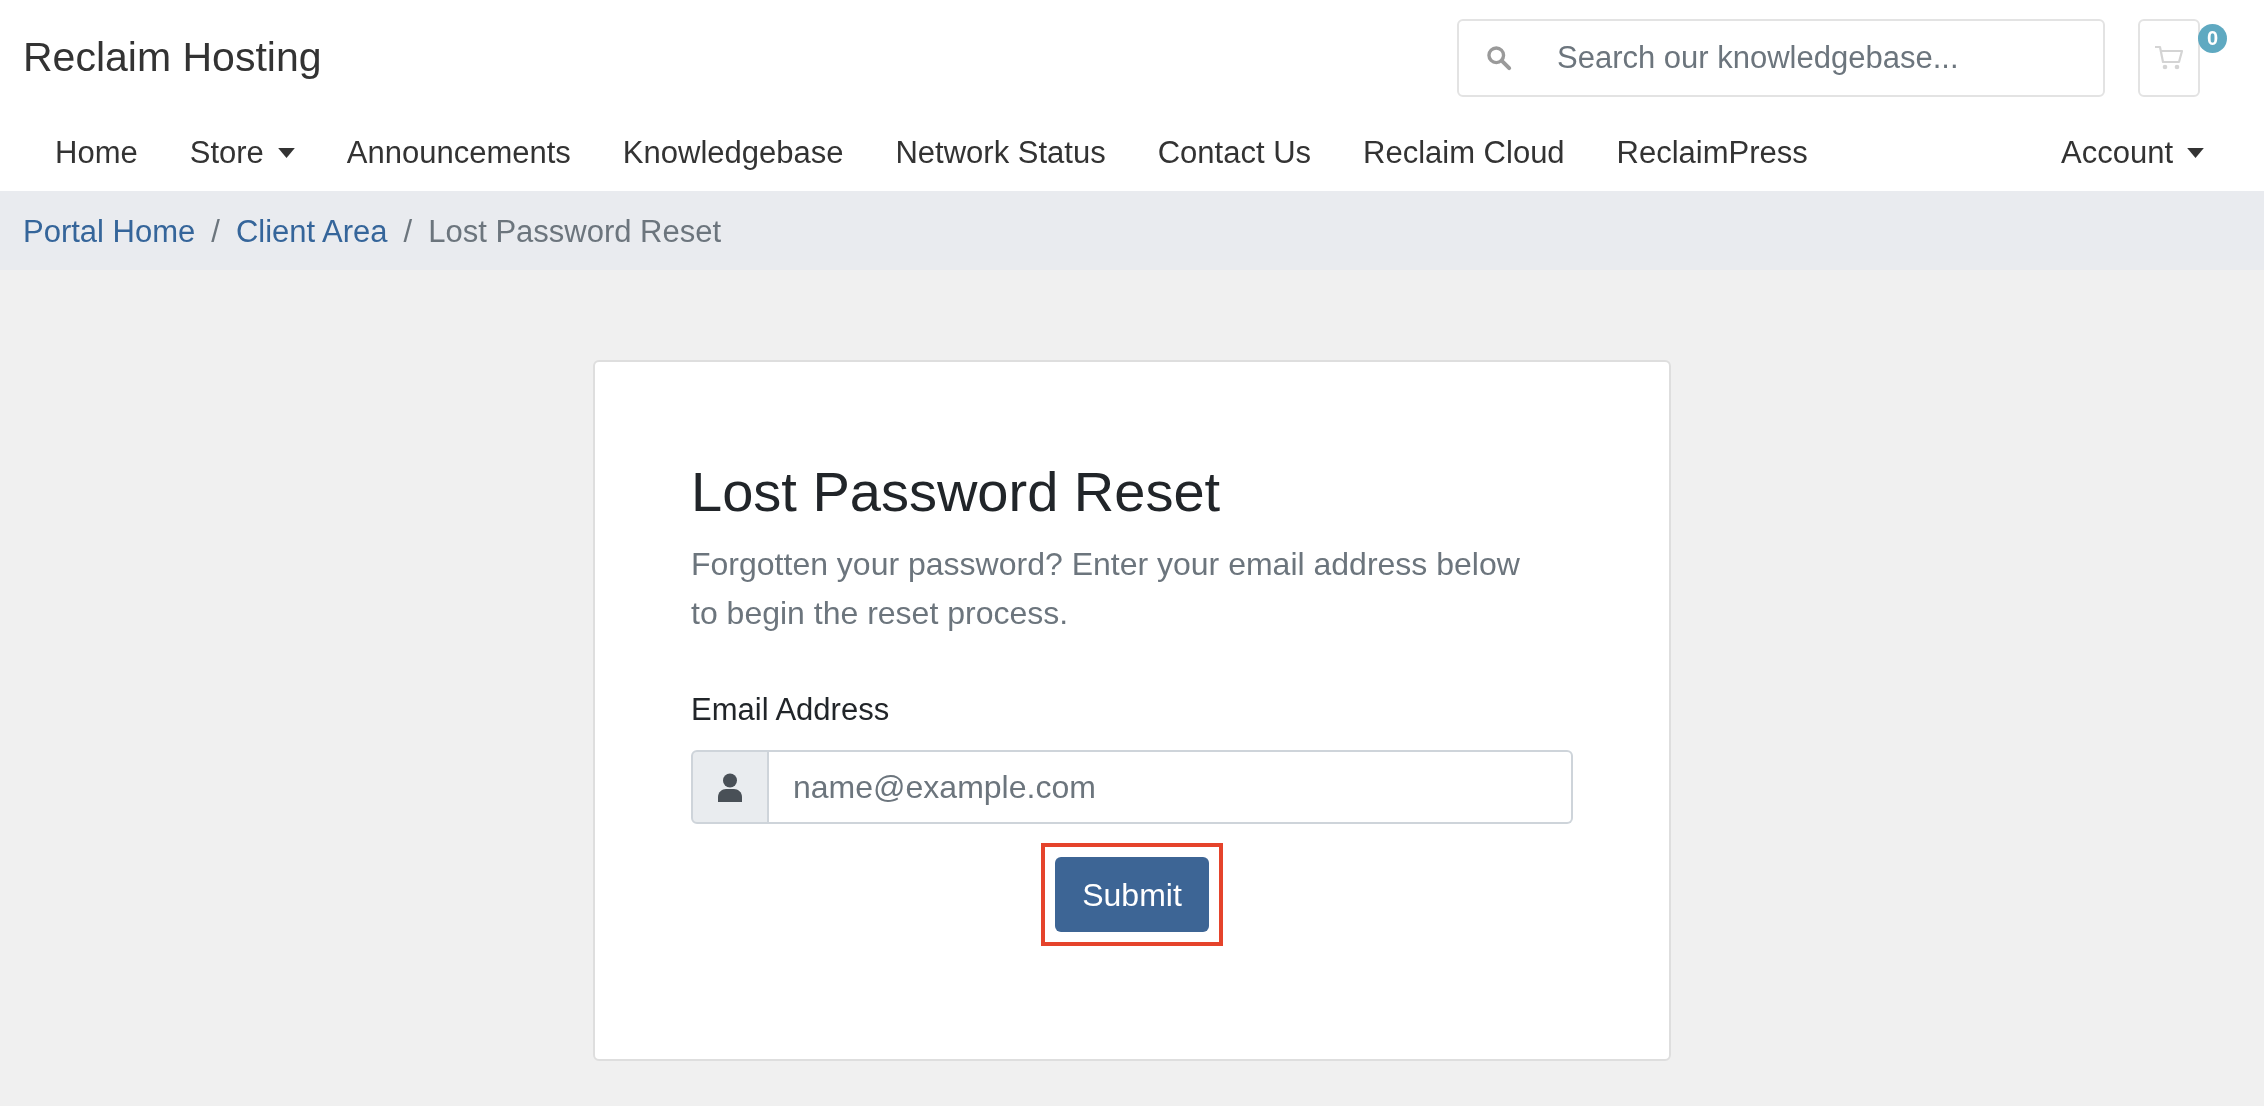 The width and height of the screenshot is (2264, 1106). I want to click on nav-link: Home, so click(96, 153).